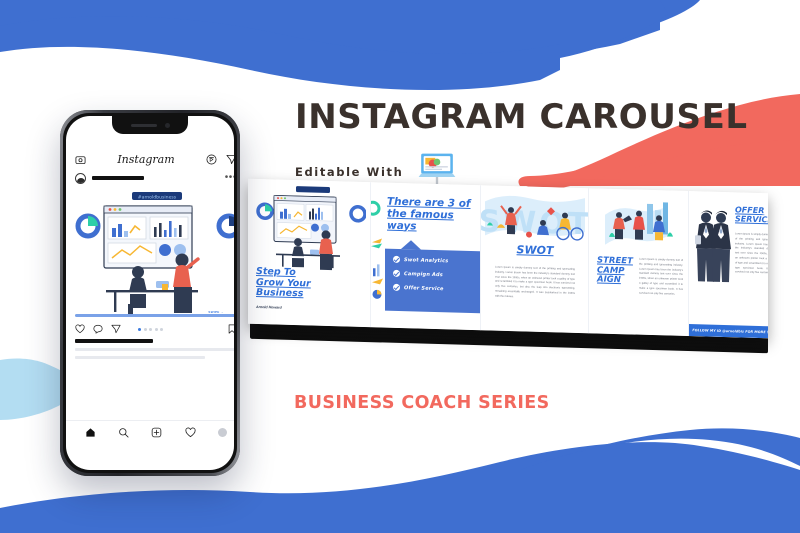  I want to click on instagram-logo: Instagram, so click(146, 159).